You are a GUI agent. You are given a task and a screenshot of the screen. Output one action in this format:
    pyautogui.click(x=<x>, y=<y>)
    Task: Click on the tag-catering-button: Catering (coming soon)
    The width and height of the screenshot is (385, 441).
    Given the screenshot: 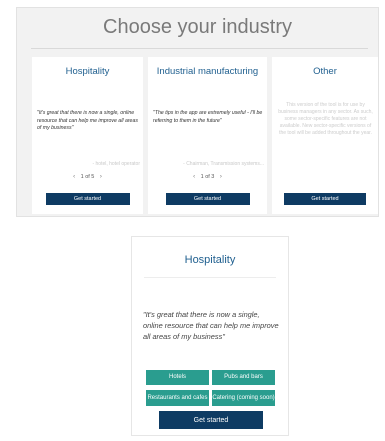 What is the action you would take?
    pyautogui.click(x=243, y=398)
    